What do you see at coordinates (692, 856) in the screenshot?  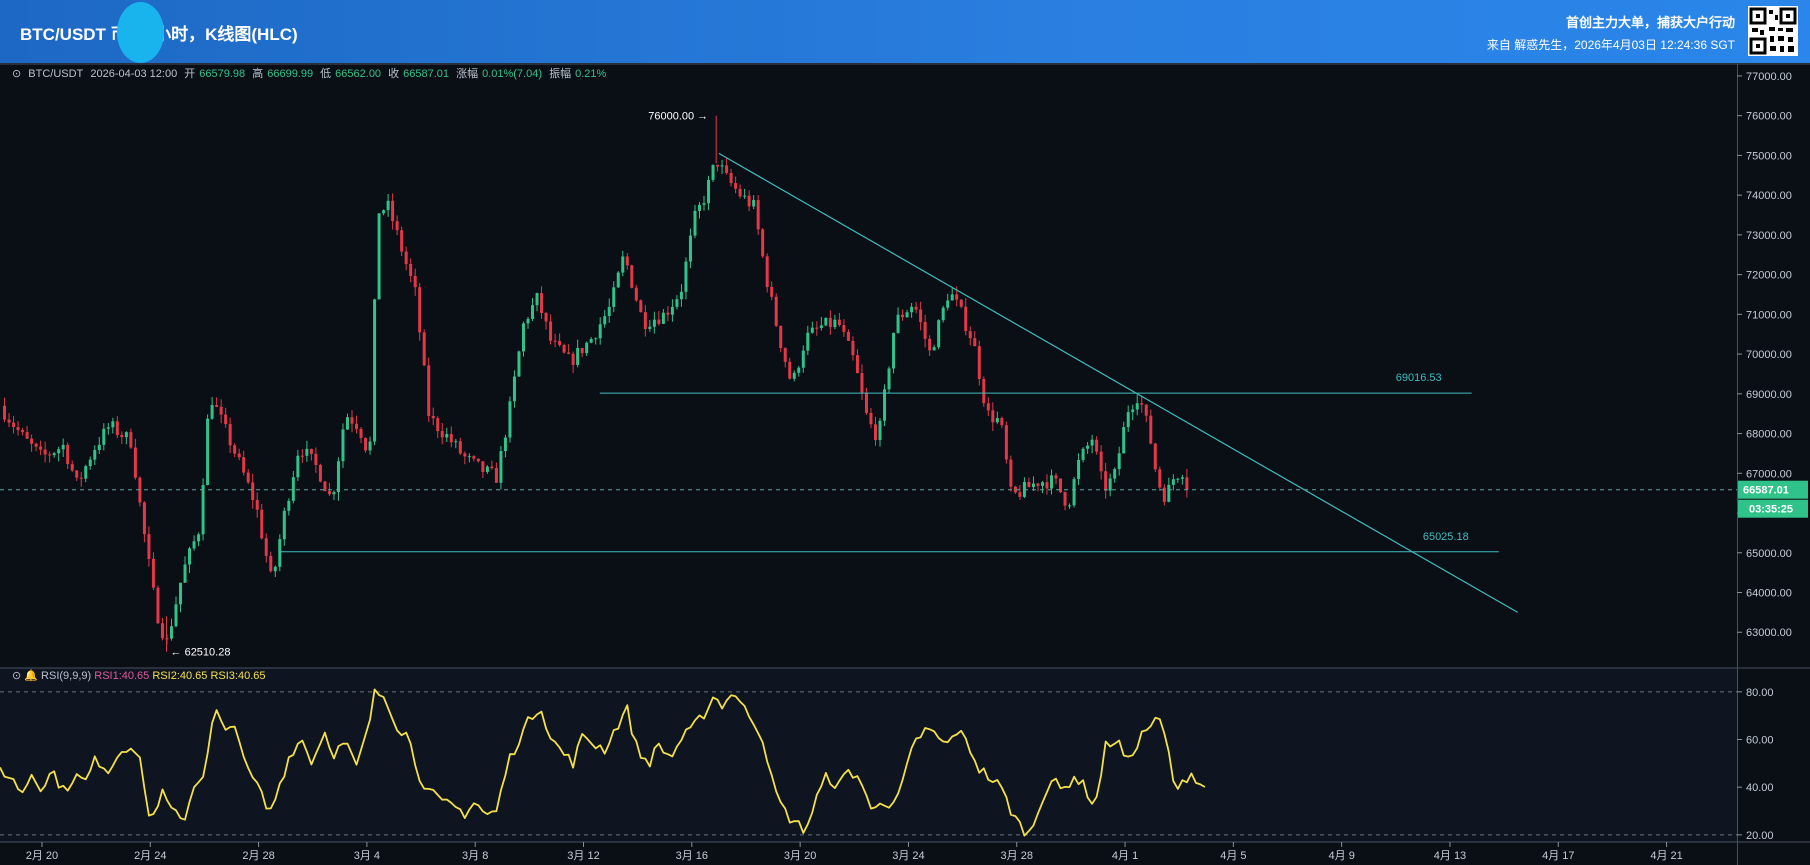 I see `time-tick-label: 3月 16` at bounding box center [692, 856].